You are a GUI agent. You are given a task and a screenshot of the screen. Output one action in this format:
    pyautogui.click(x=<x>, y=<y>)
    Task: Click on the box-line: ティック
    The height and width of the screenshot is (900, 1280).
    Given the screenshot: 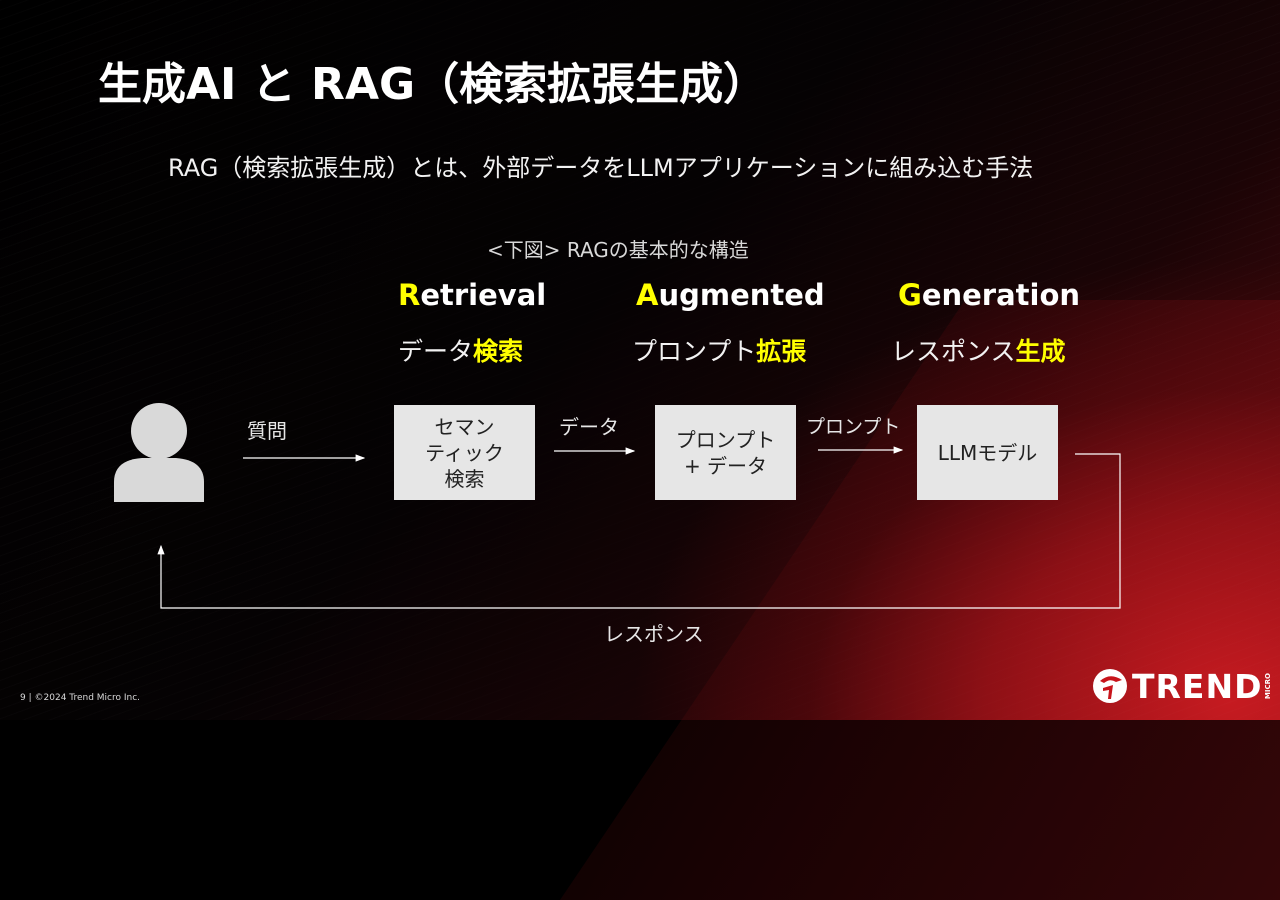 What is the action you would take?
    pyautogui.click(x=464, y=452)
    